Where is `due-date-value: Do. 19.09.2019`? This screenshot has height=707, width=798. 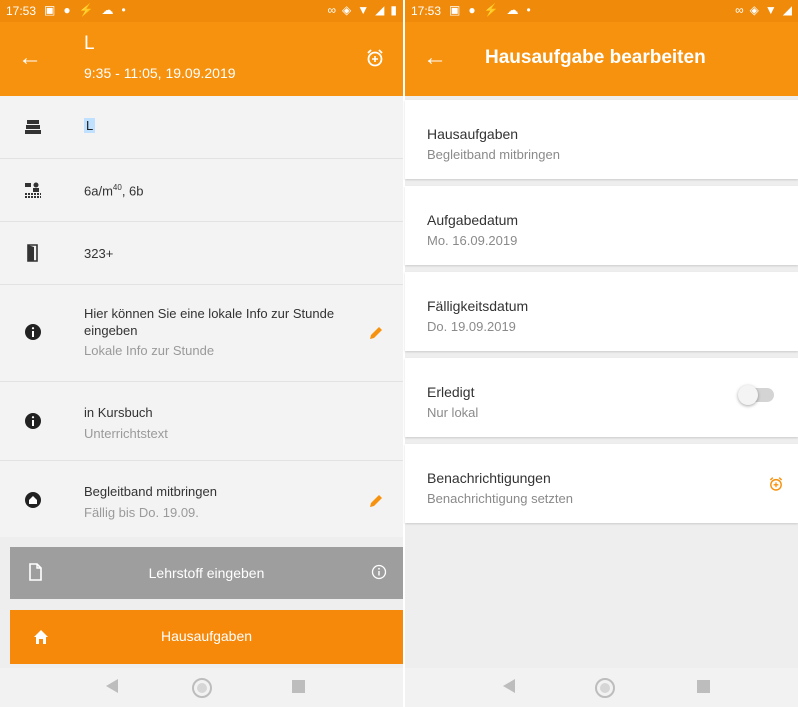 due-date-value: Do. 19.09.2019 is located at coordinates (471, 326).